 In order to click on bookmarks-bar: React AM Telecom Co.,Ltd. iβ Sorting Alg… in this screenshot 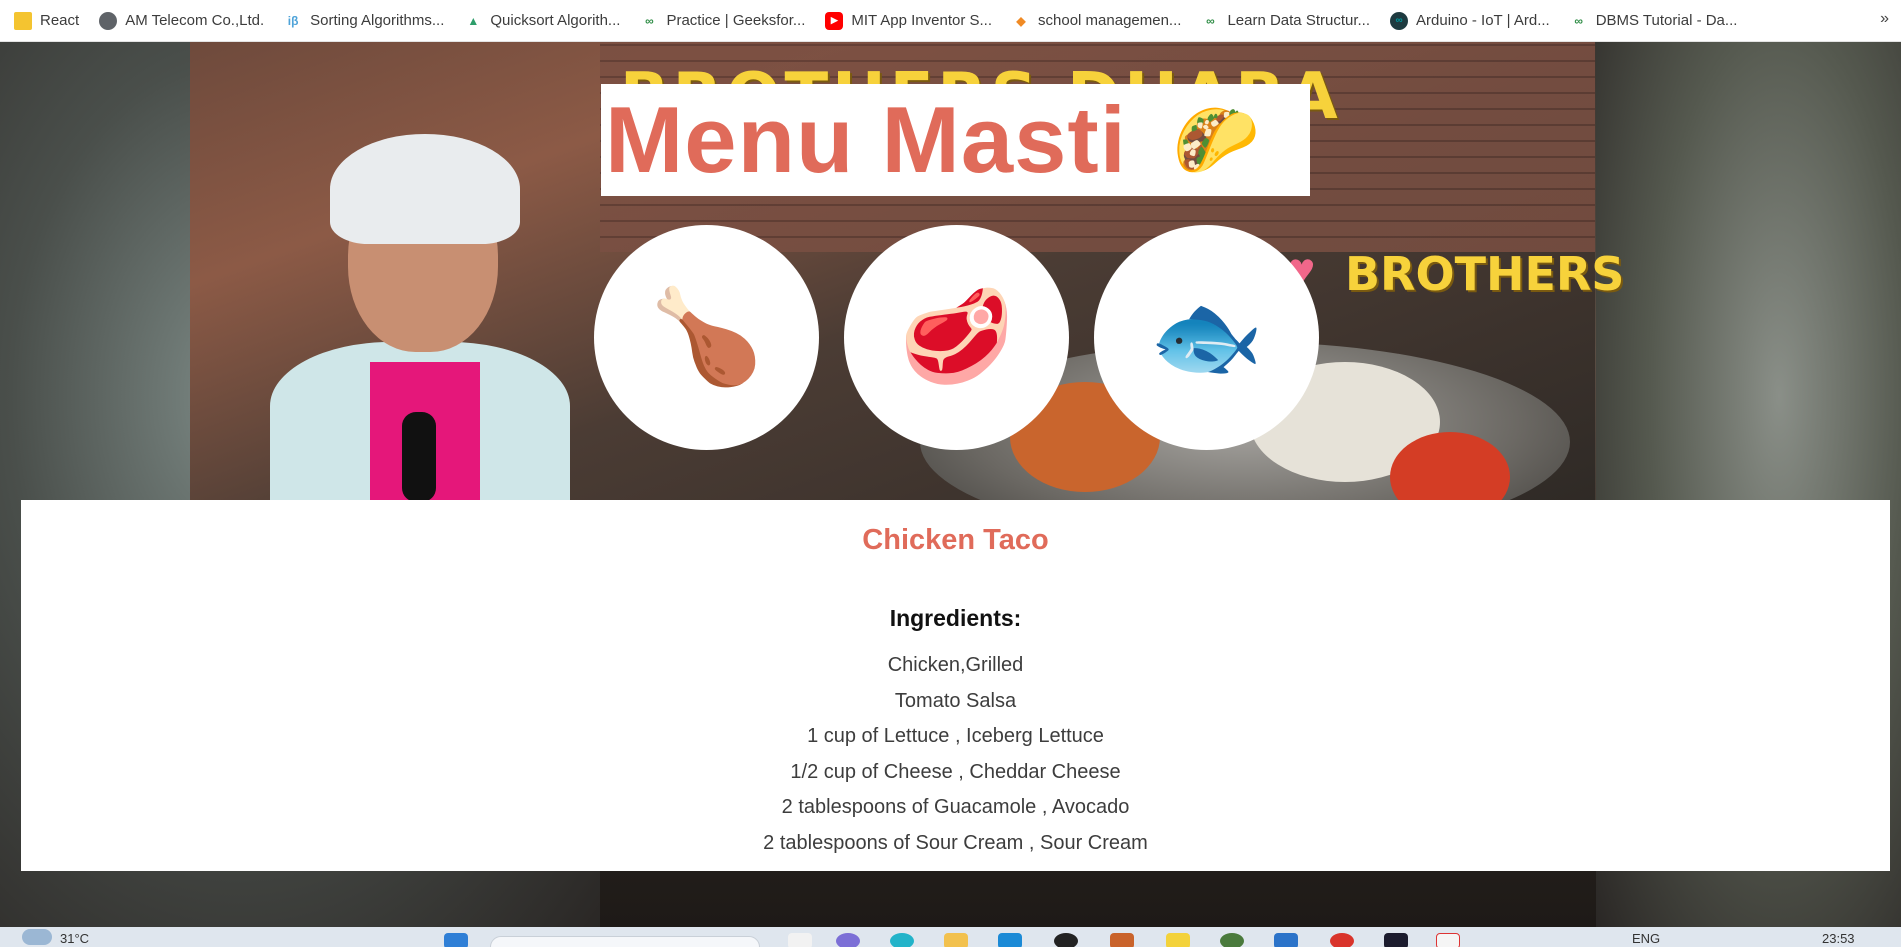, I will do `click(950, 21)`.